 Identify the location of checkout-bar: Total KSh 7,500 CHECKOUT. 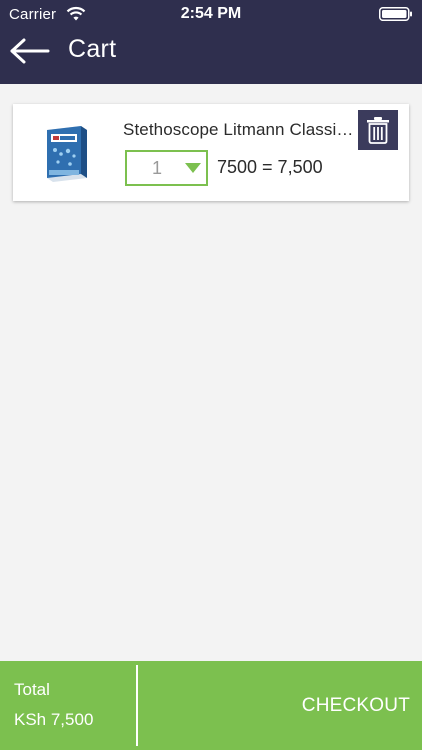
(211, 705).